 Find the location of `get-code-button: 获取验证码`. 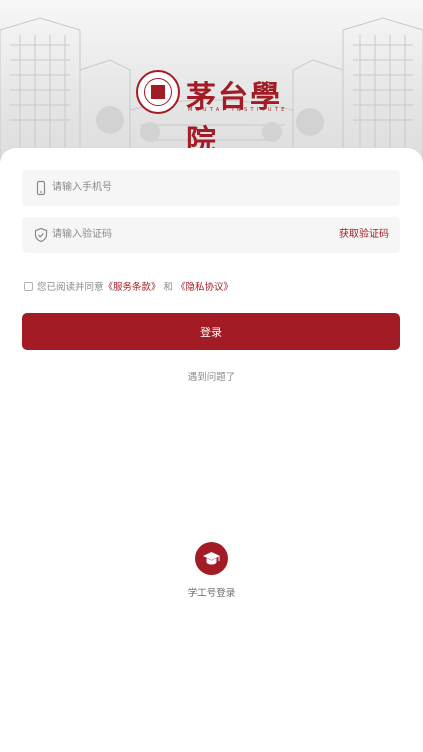

get-code-button: 获取验证码 is located at coordinates (364, 235).